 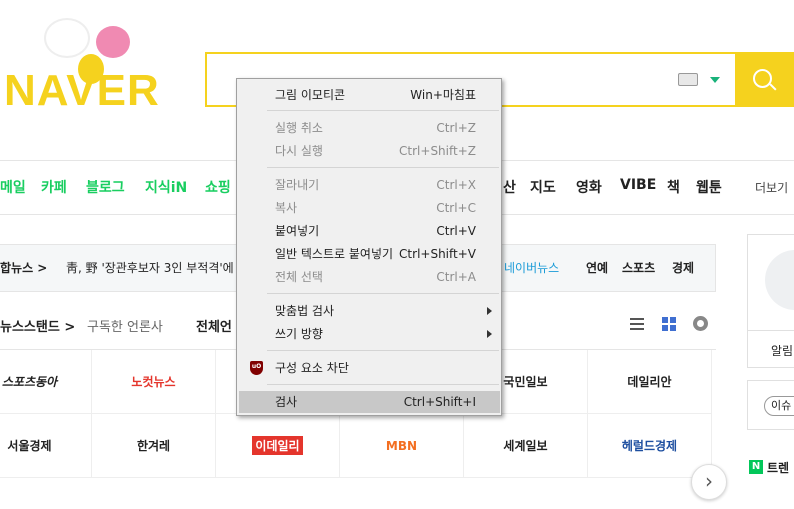 I want to click on search-button, so click(x=764, y=79).